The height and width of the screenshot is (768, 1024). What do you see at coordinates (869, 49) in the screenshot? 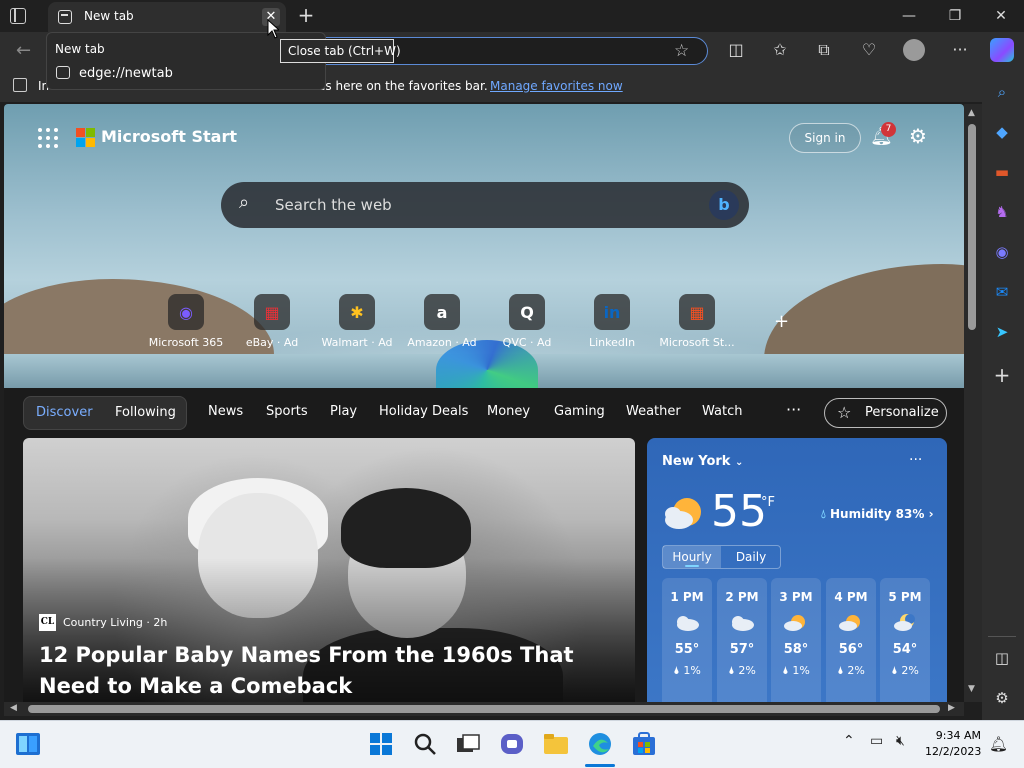
I see `browser-essentials-icon: ♡` at bounding box center [869, 49].